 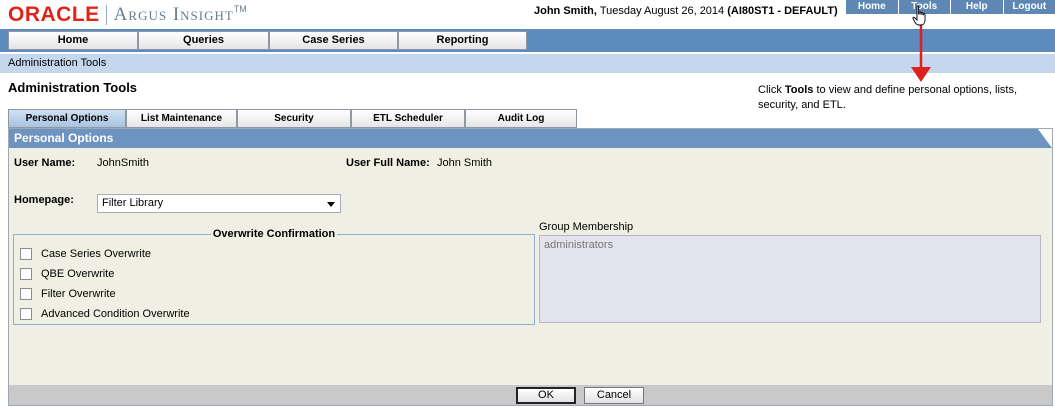 What do you see at coordinates (586, 227) in the screenshot?
I see `group-membership-label: Group Membership` at bounding box center [586, 227].